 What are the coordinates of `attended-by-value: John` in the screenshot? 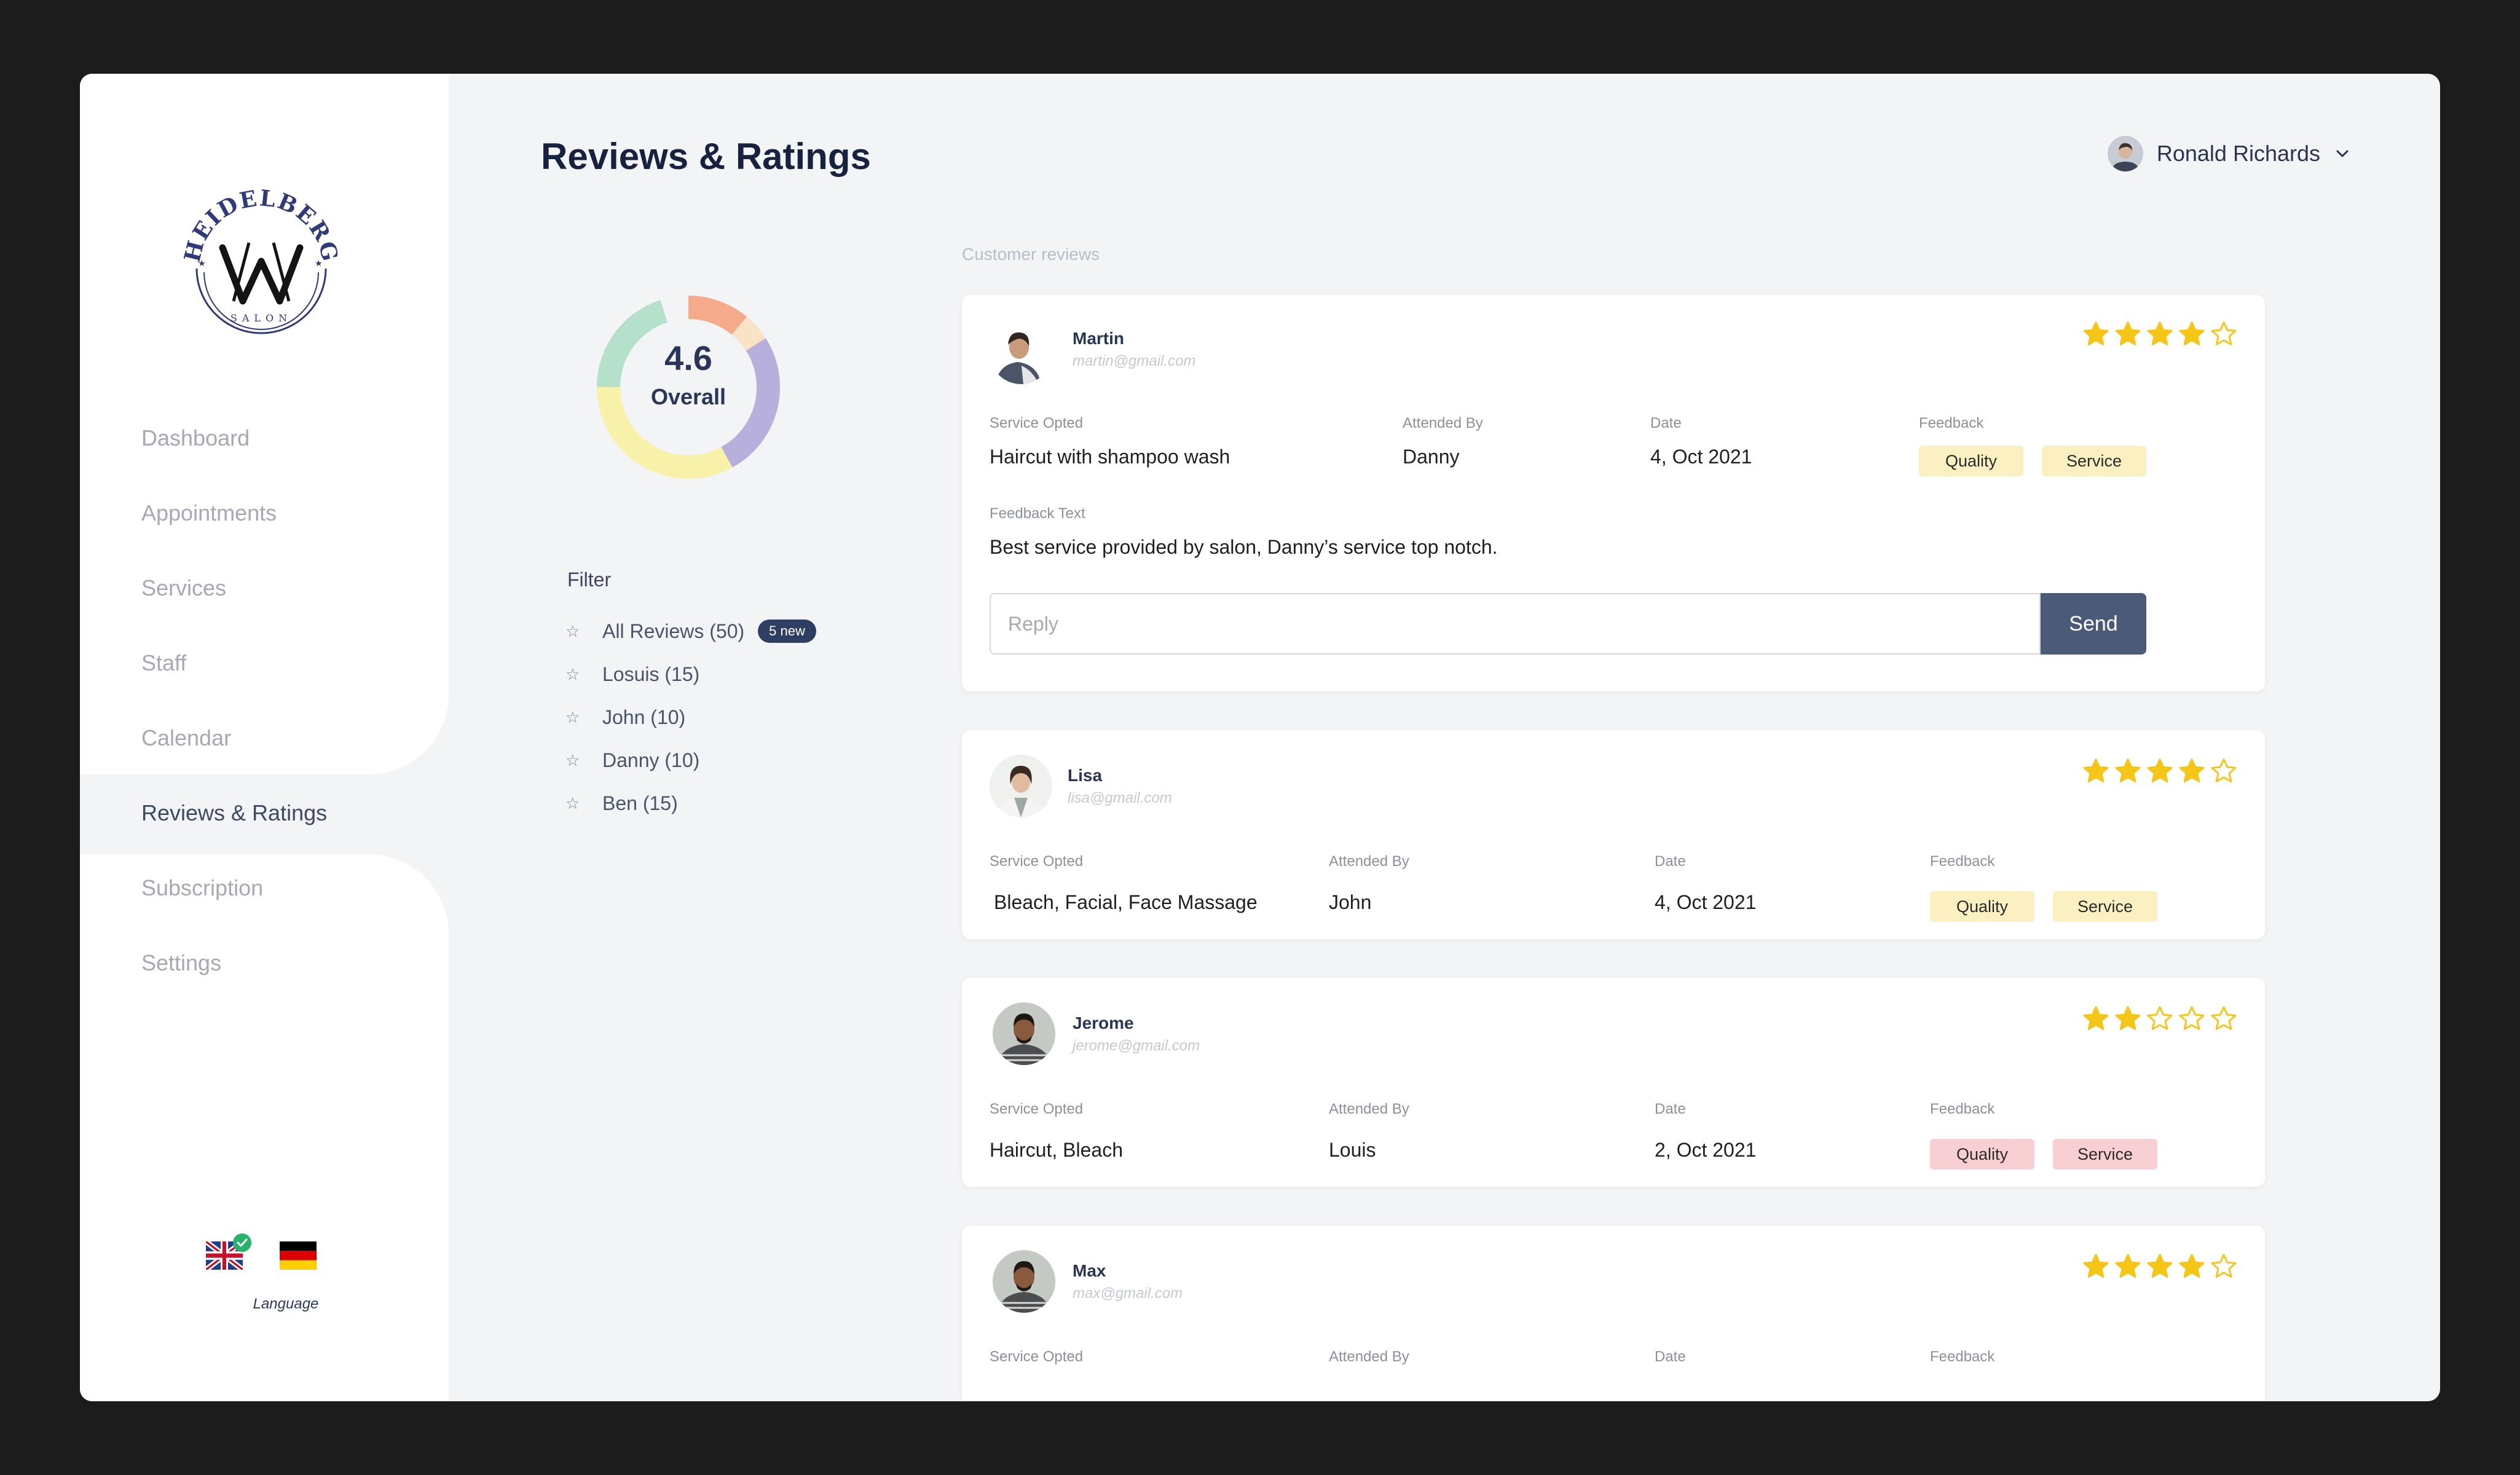 It's located at (1350, 902).